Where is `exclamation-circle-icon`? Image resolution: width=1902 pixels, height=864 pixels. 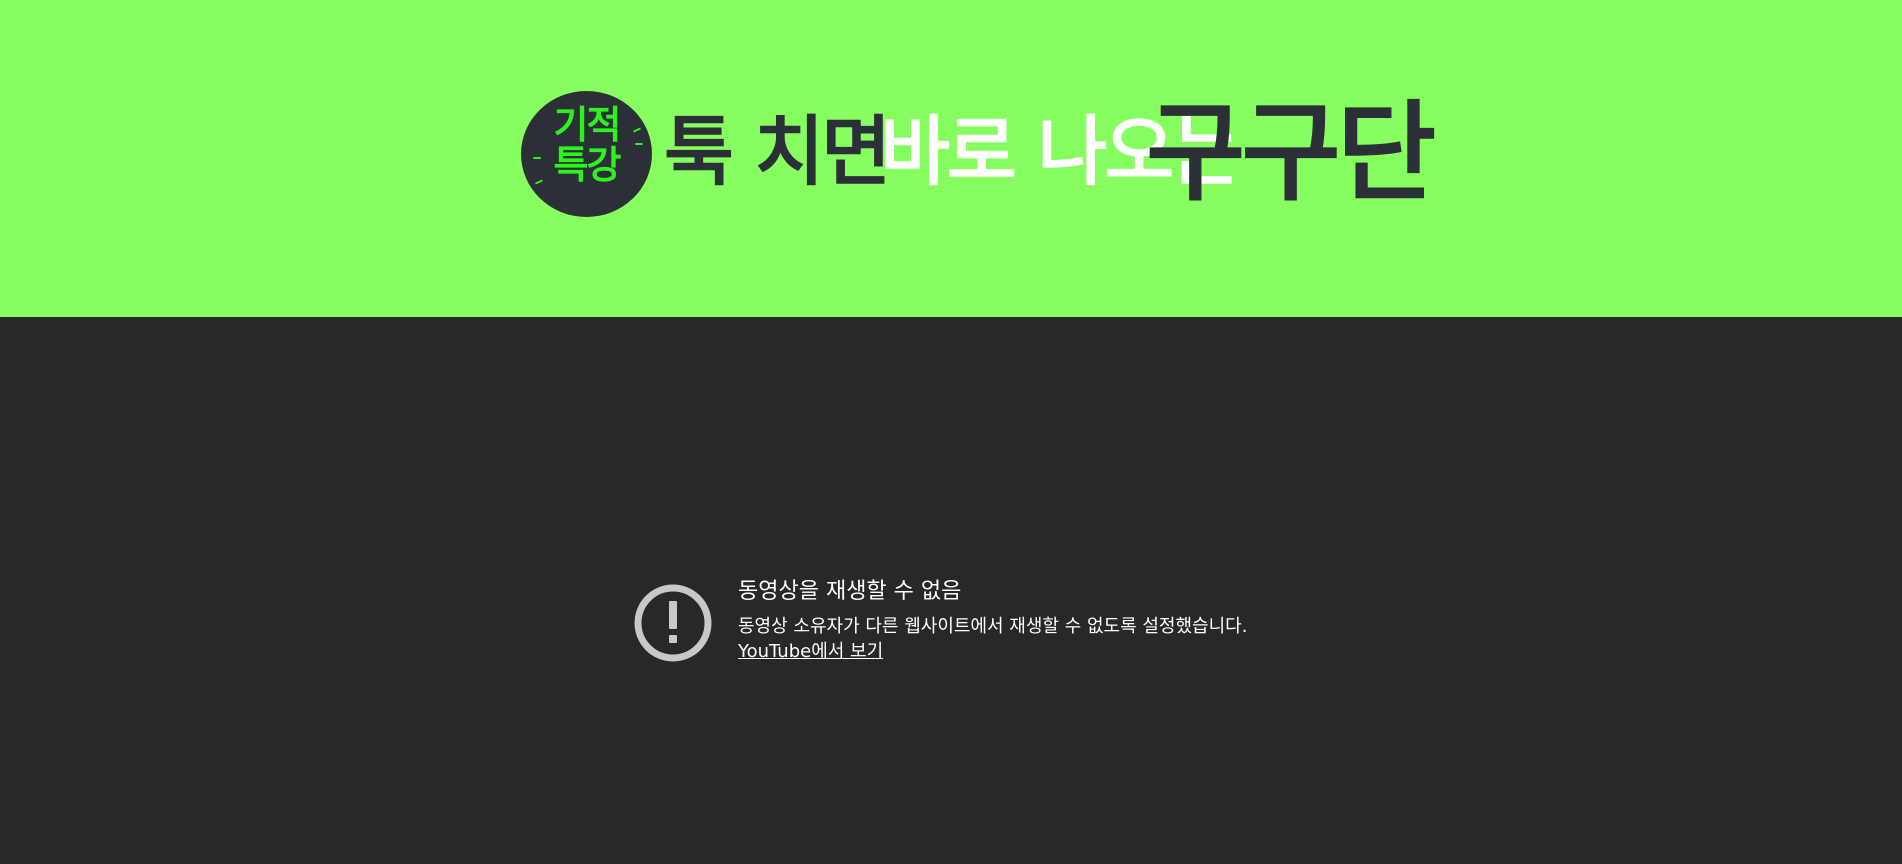 exclamation-circle-icon is located at coordinates (673, 623).